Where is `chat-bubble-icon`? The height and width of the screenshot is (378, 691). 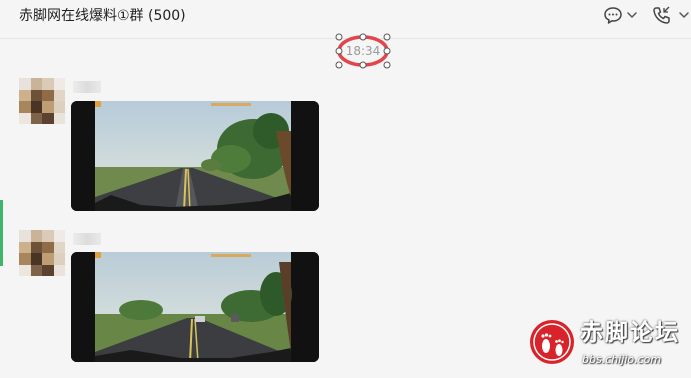
chat-bubble-icon is located at coordinates (613, 15).